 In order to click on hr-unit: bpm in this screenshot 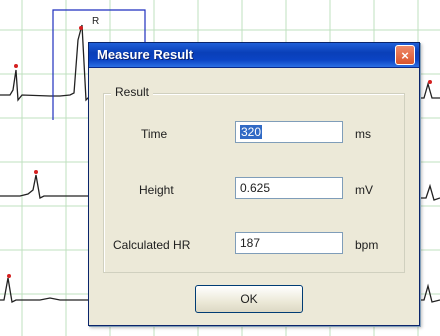, I will do `click(367, 245)`.